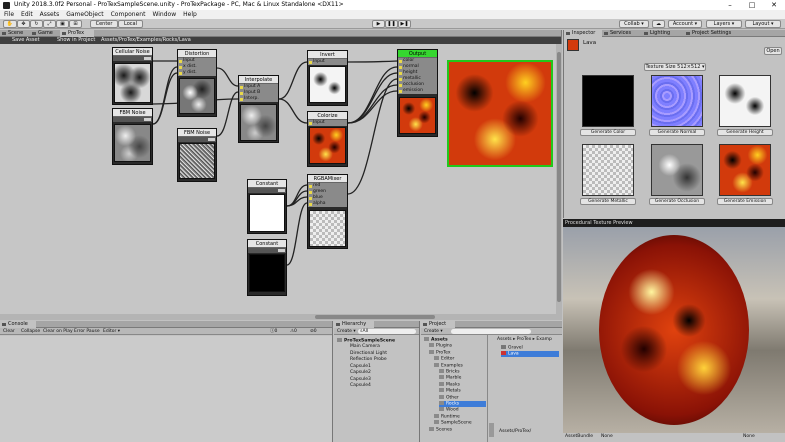  Describe the element at coordinates (104, 24) in the screenshot. I see `pivot-center-button: Center` at that location.